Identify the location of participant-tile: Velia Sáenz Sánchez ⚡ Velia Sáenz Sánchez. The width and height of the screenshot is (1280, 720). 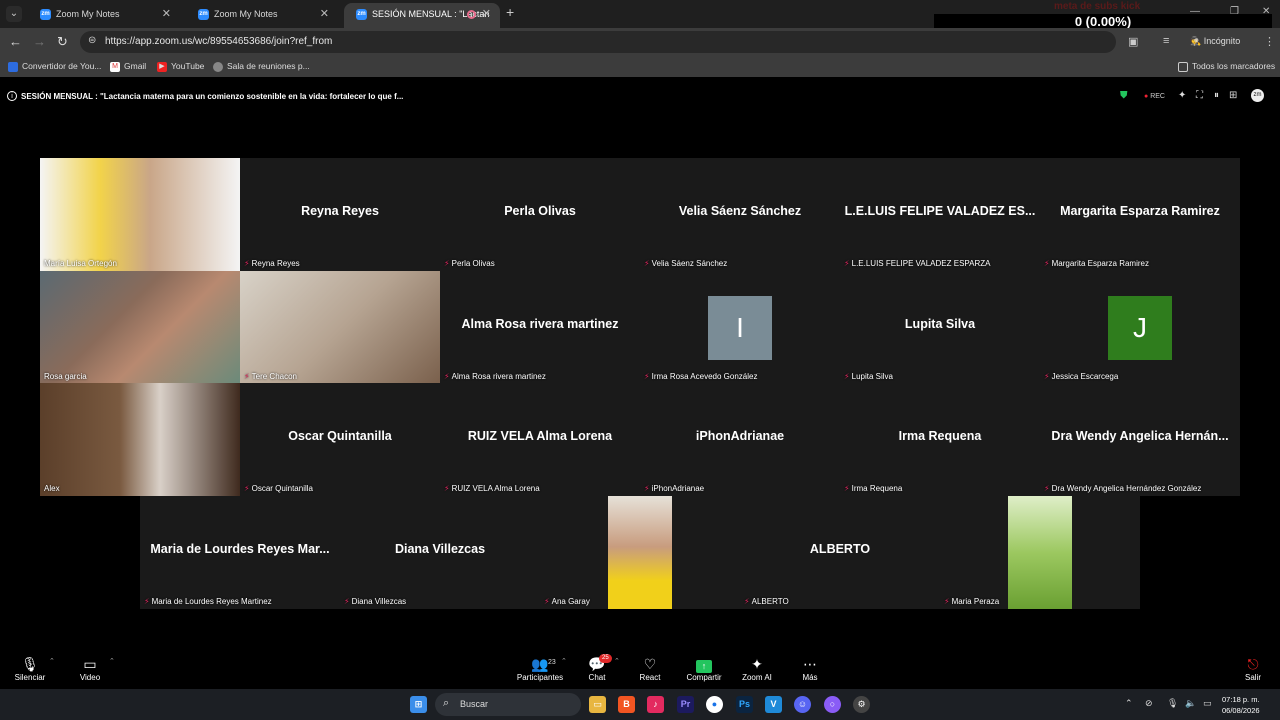
(740, 214).